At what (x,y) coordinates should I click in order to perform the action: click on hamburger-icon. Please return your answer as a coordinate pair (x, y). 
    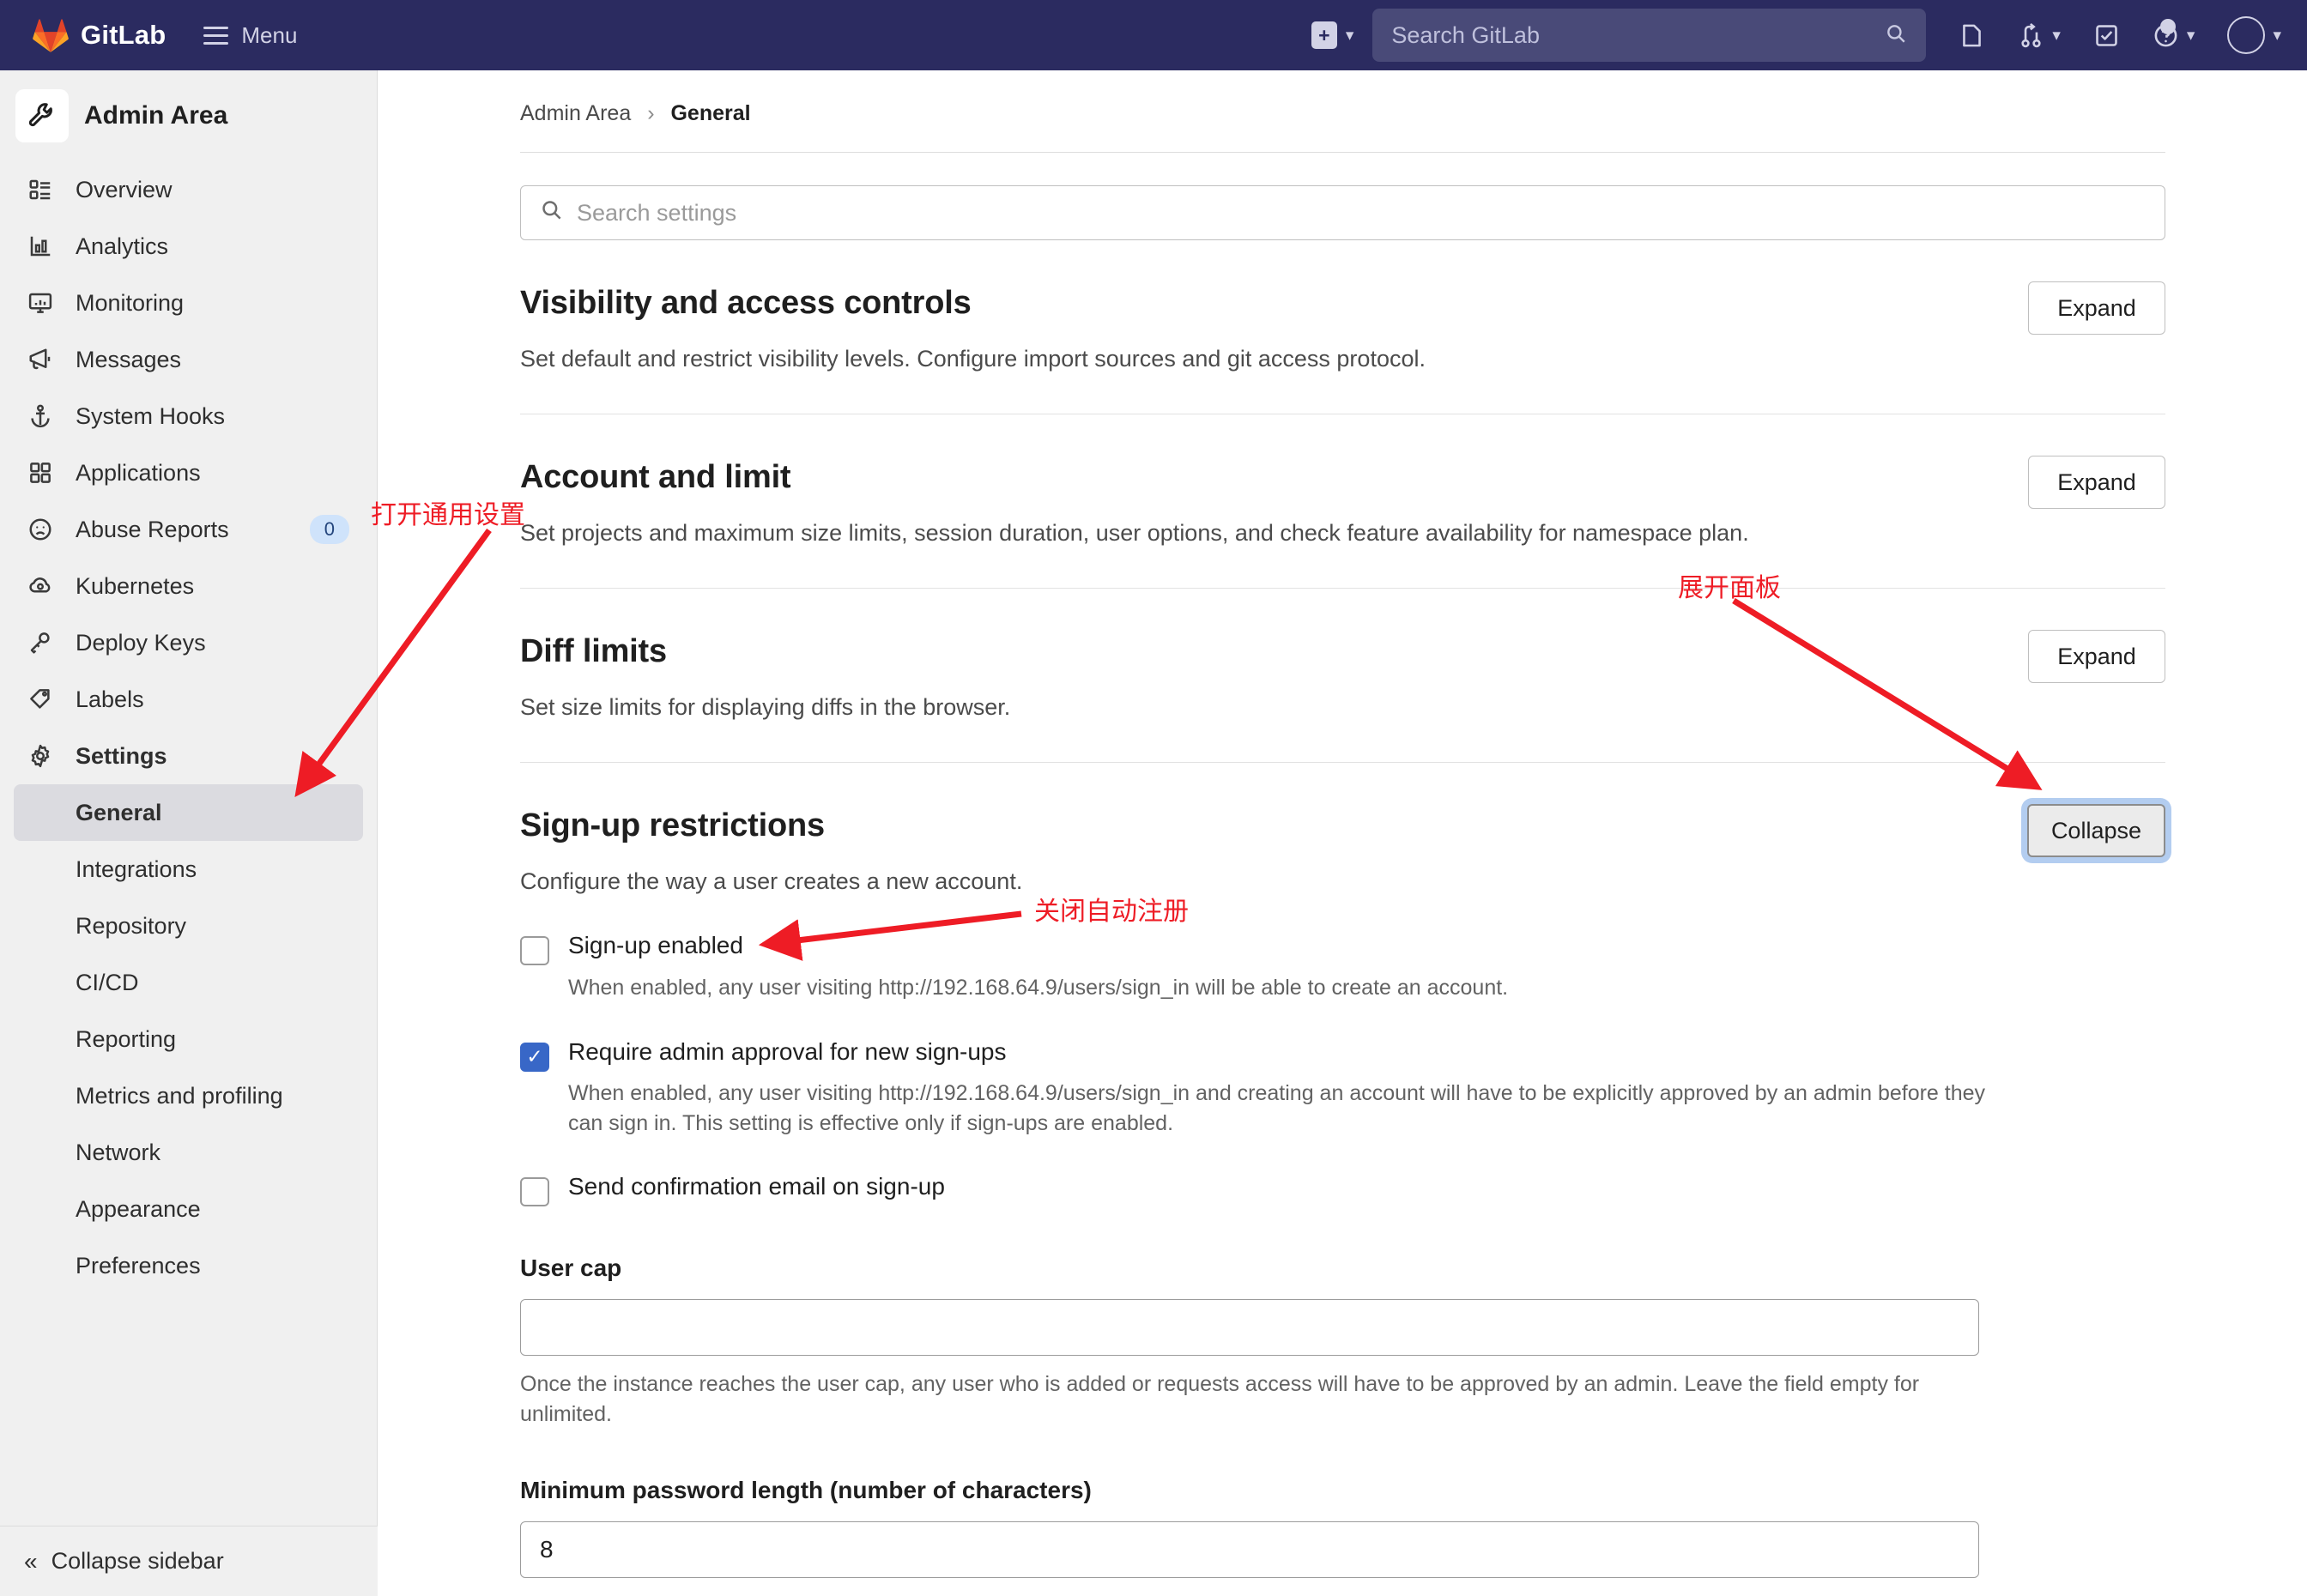
    Looking at the image, I should click on (216, 35).